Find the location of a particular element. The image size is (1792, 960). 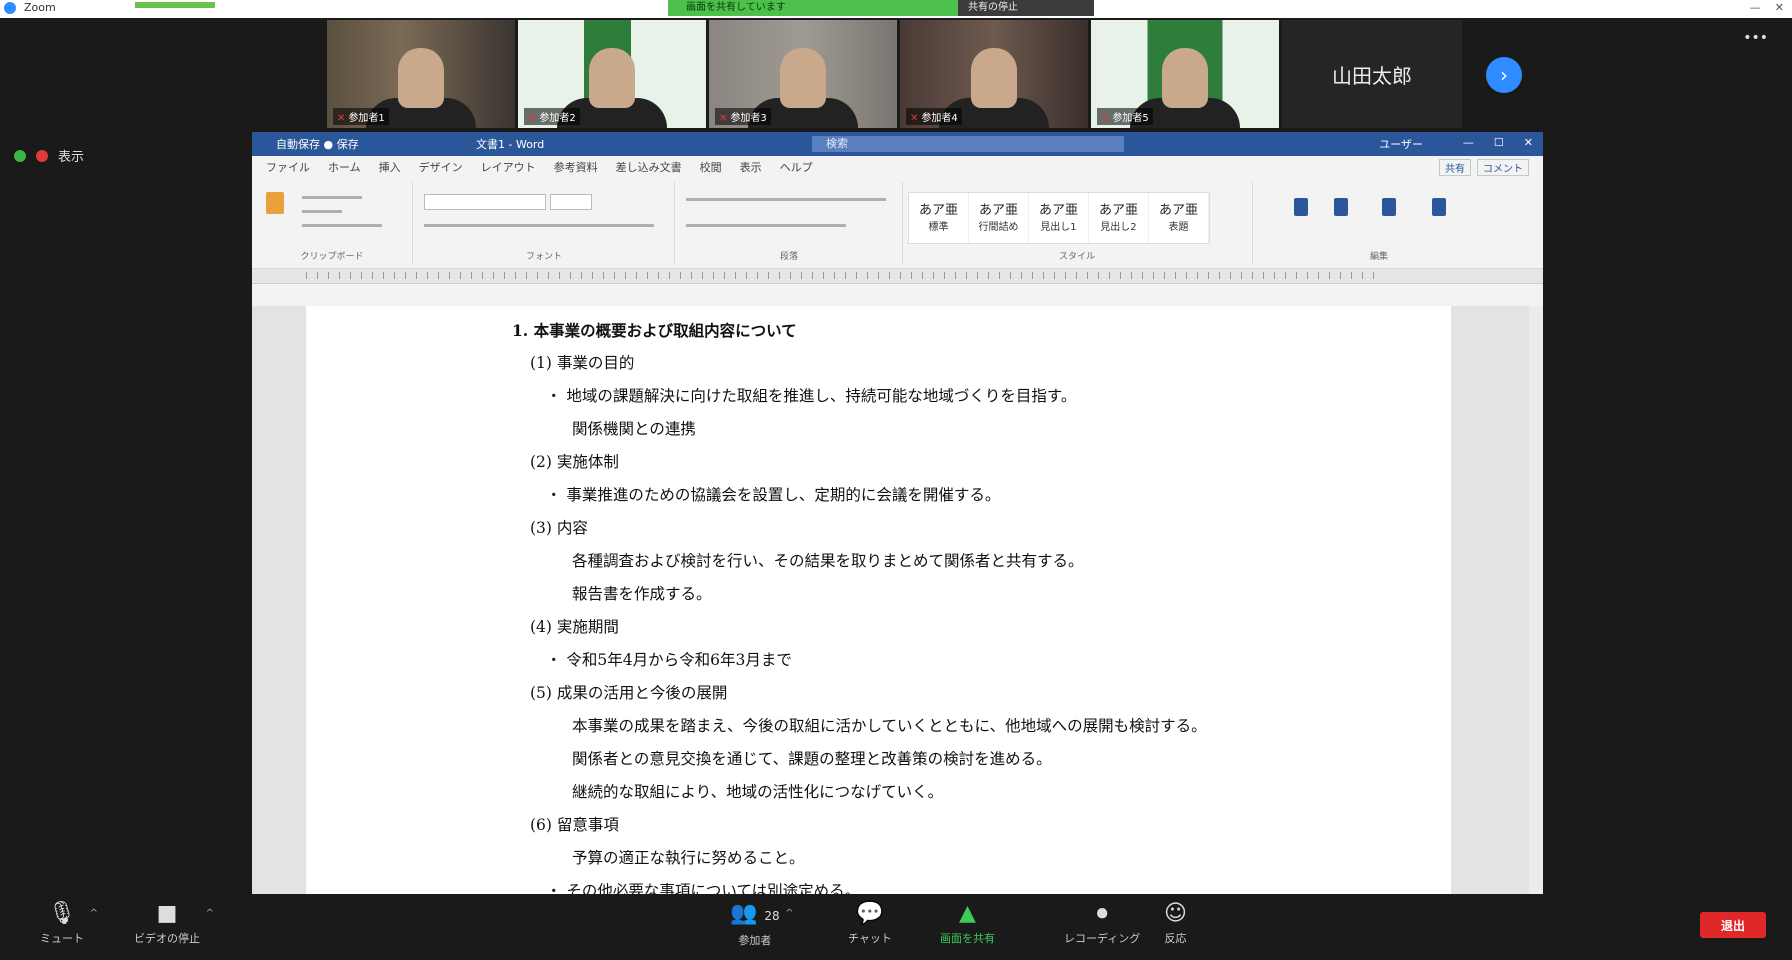

word-search-box: 検索 is located at coordinates (968, 144).